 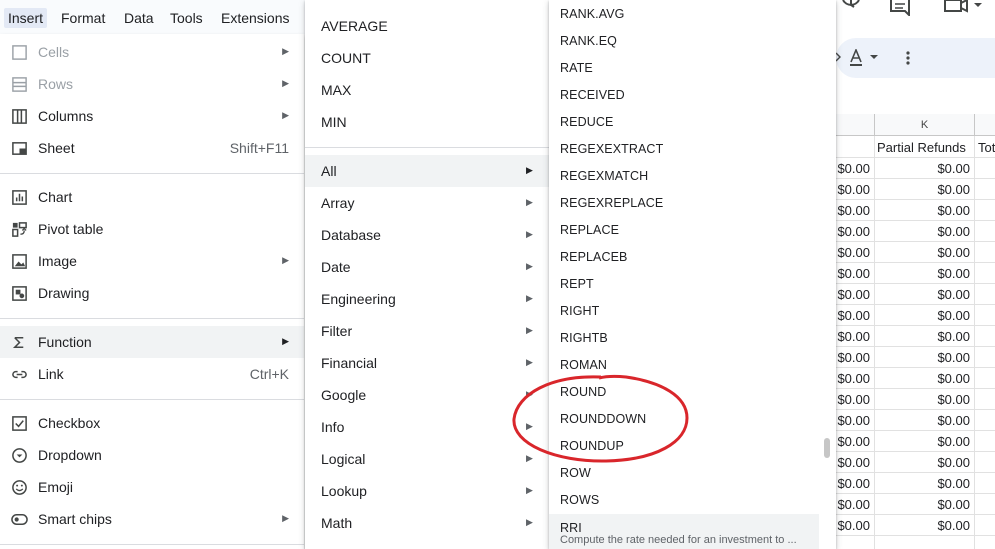 What do you see at coordinates (684, 94) in the screenshot?
I see `function-item-received: RECEIVED` at bounding box center [684, 94].